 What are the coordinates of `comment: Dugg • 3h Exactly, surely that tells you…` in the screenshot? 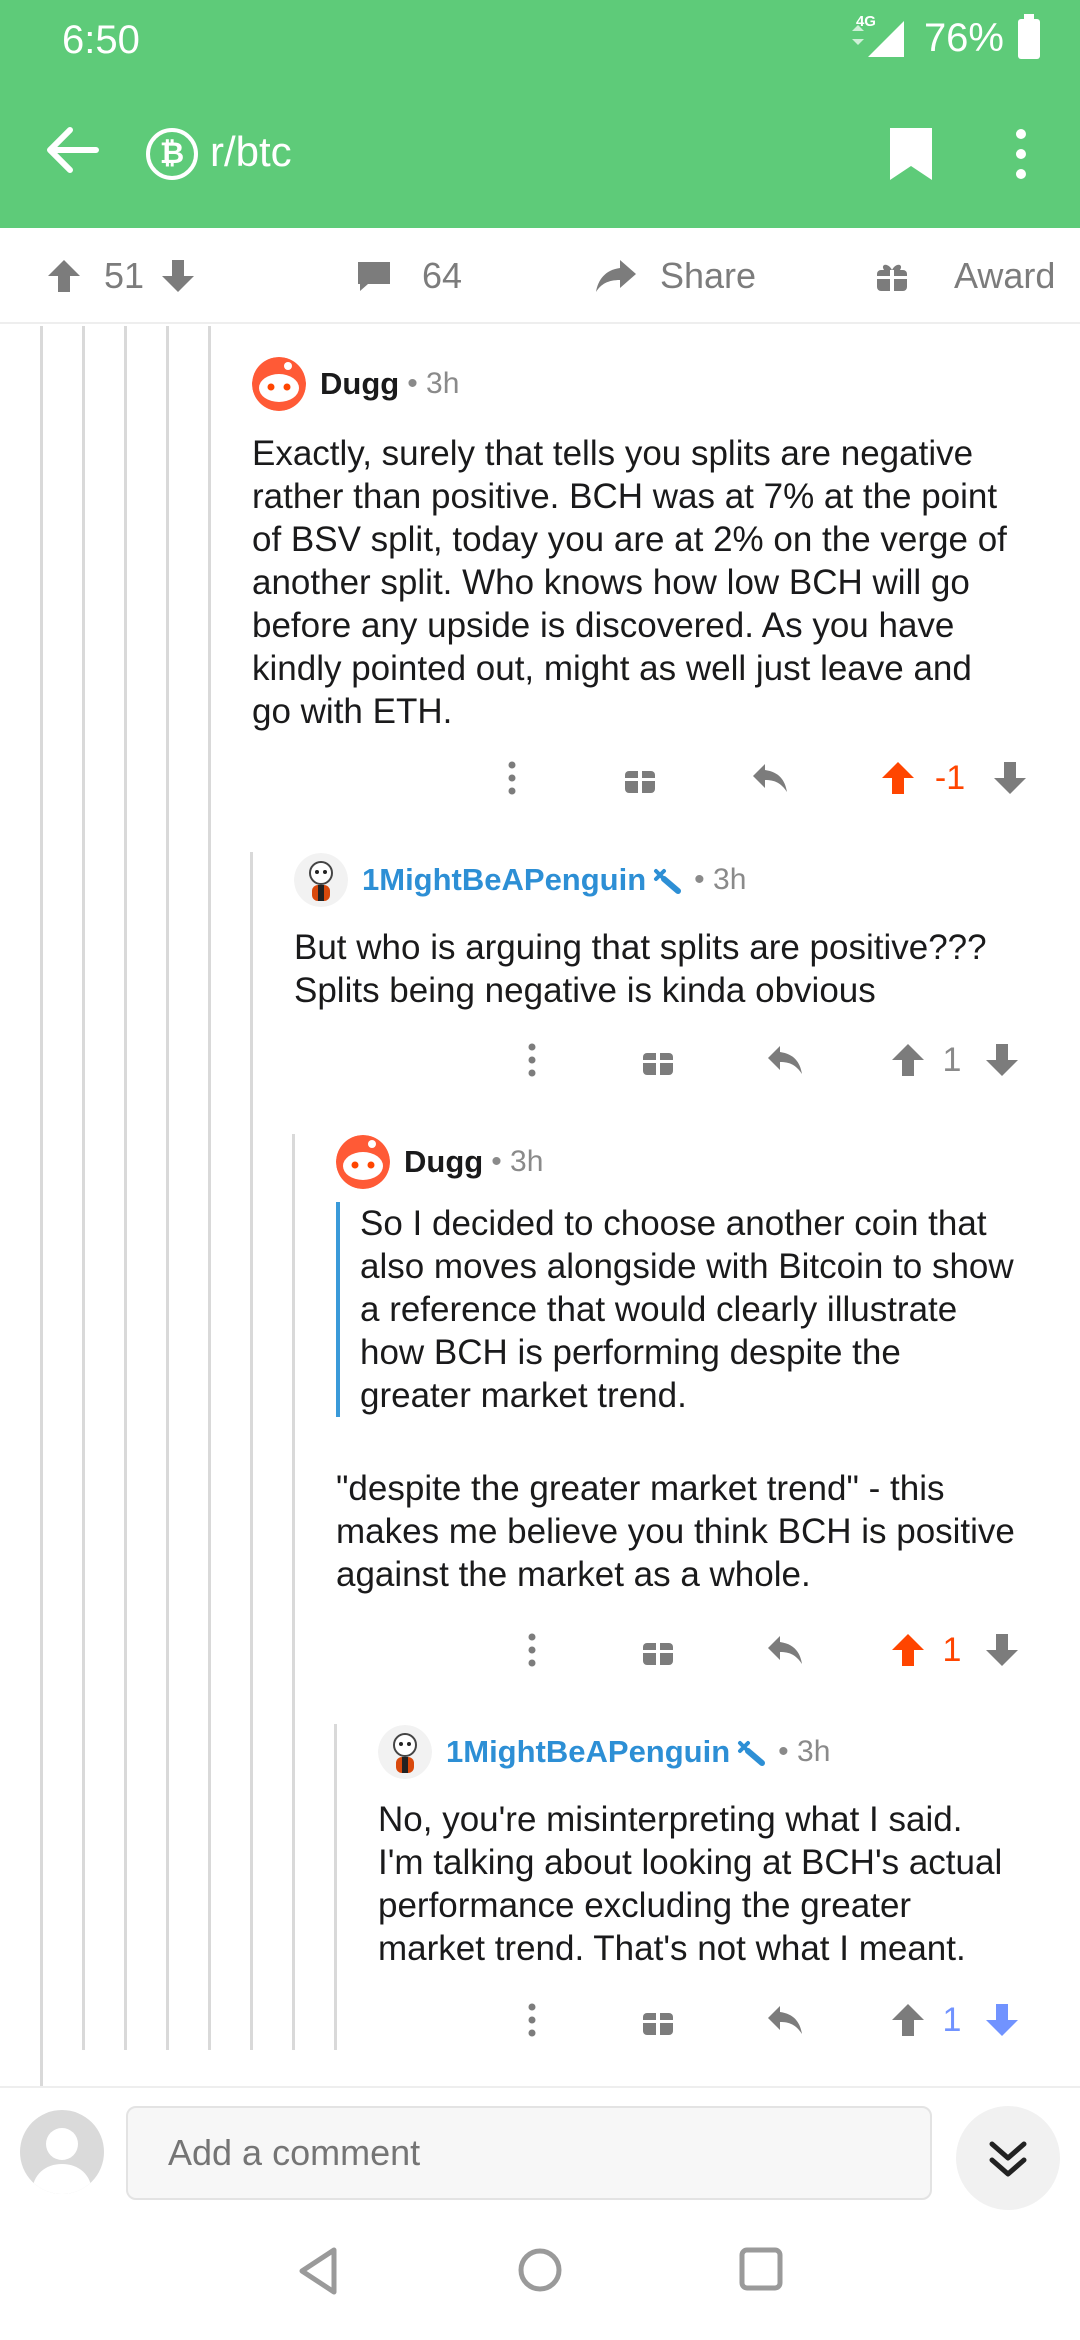 It's located at (652, 544).